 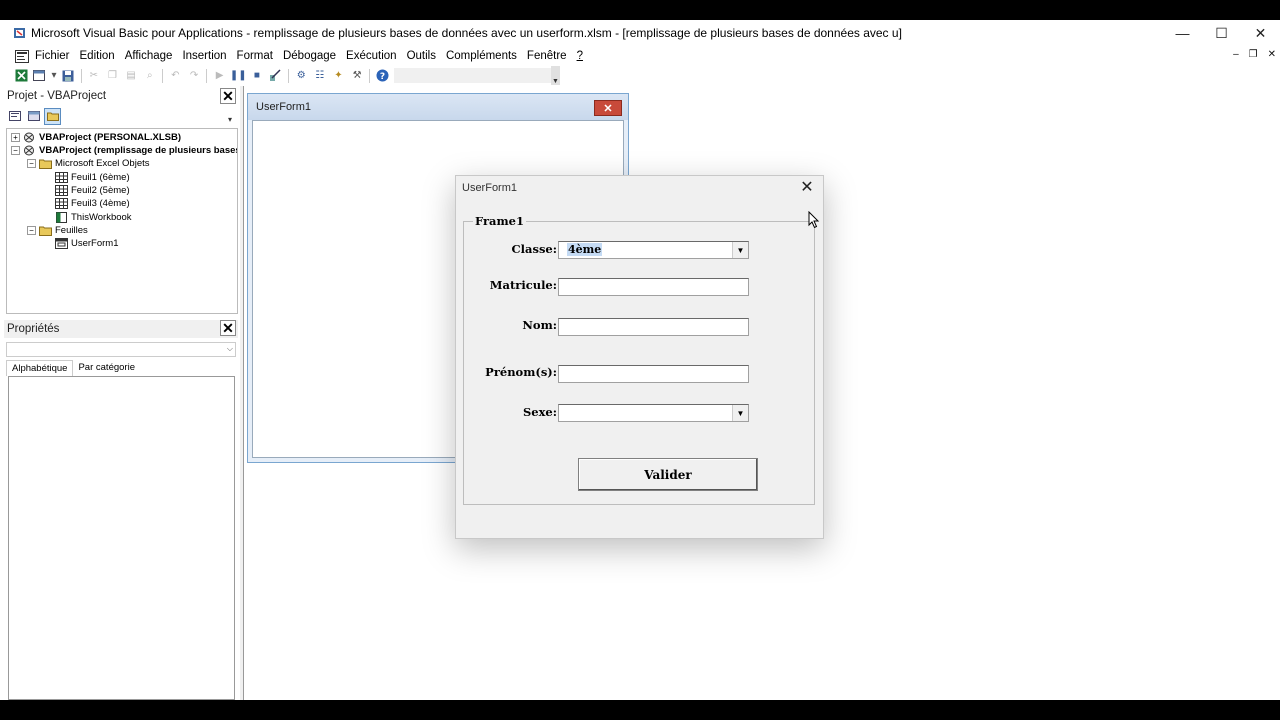 I want to click on tree-node-excel-objects: − Microsoft Excel Objets, so click(x=88, y=163).